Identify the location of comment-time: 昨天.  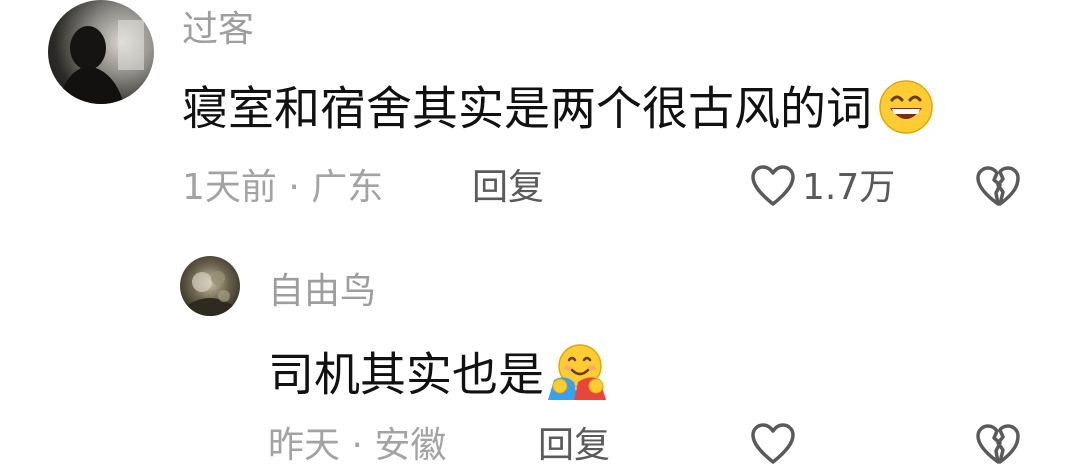
(304, 445).